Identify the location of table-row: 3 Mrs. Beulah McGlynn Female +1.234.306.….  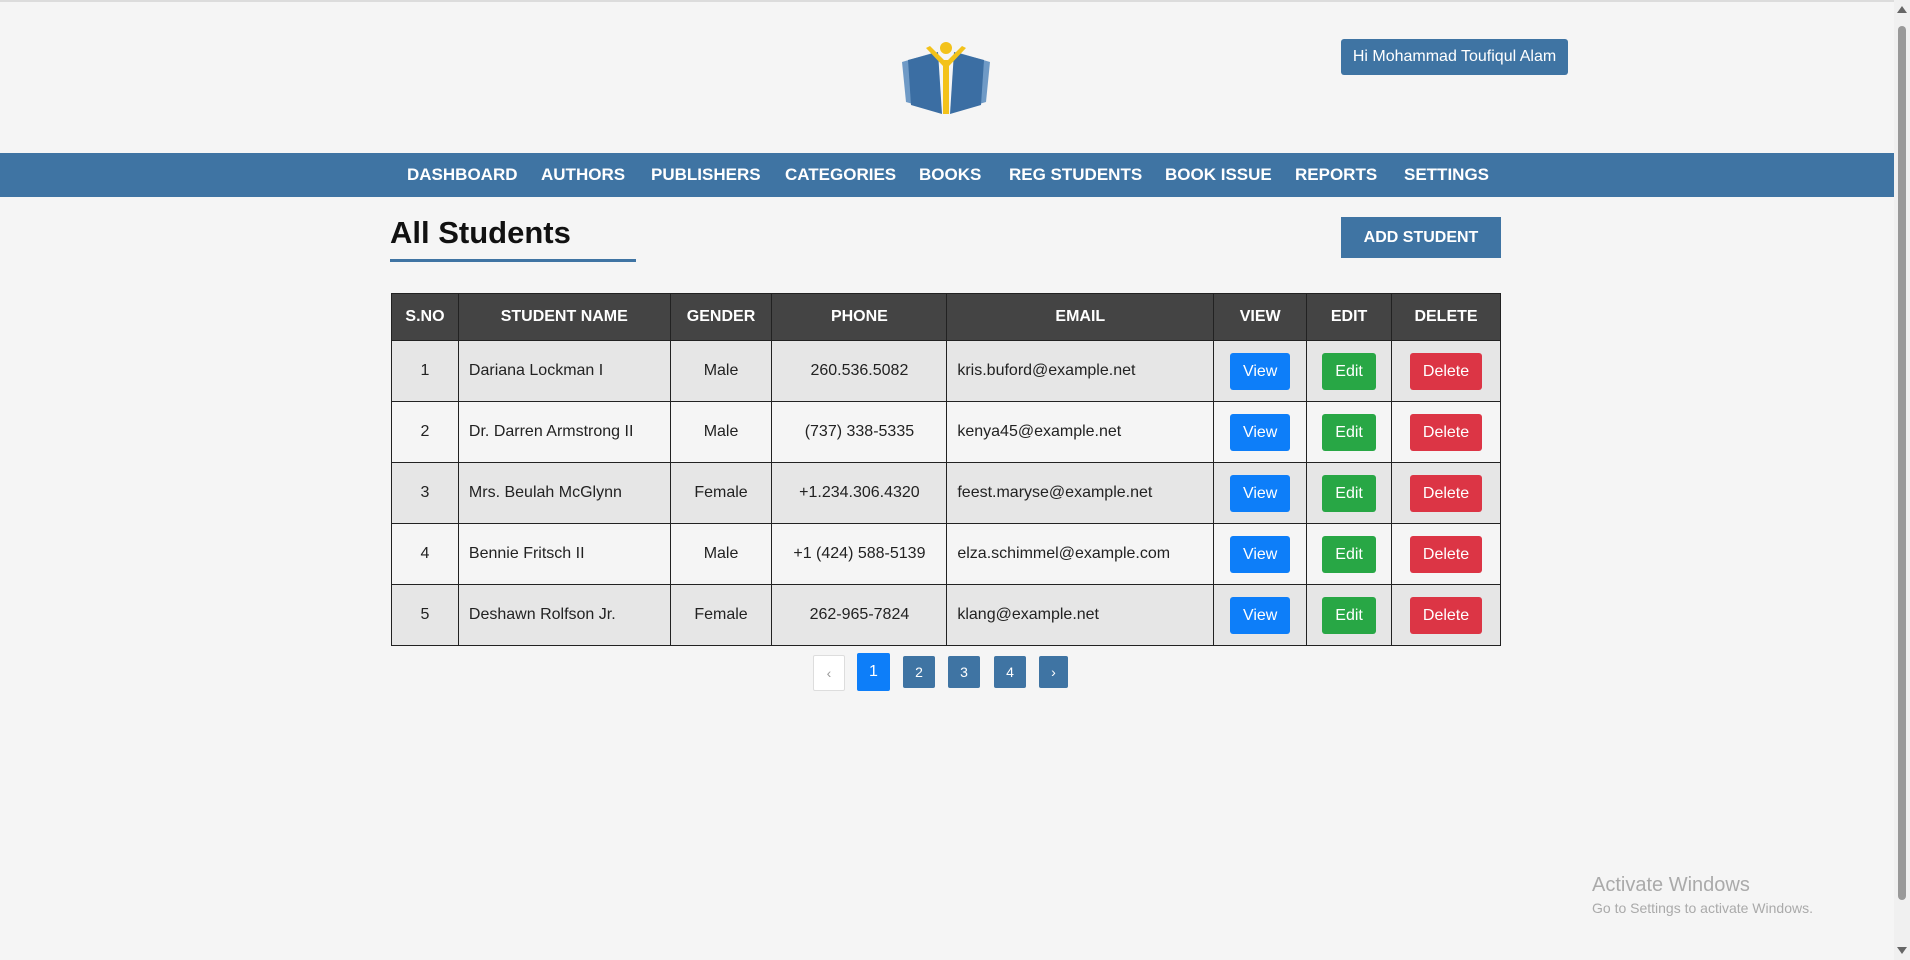
(946, 493).